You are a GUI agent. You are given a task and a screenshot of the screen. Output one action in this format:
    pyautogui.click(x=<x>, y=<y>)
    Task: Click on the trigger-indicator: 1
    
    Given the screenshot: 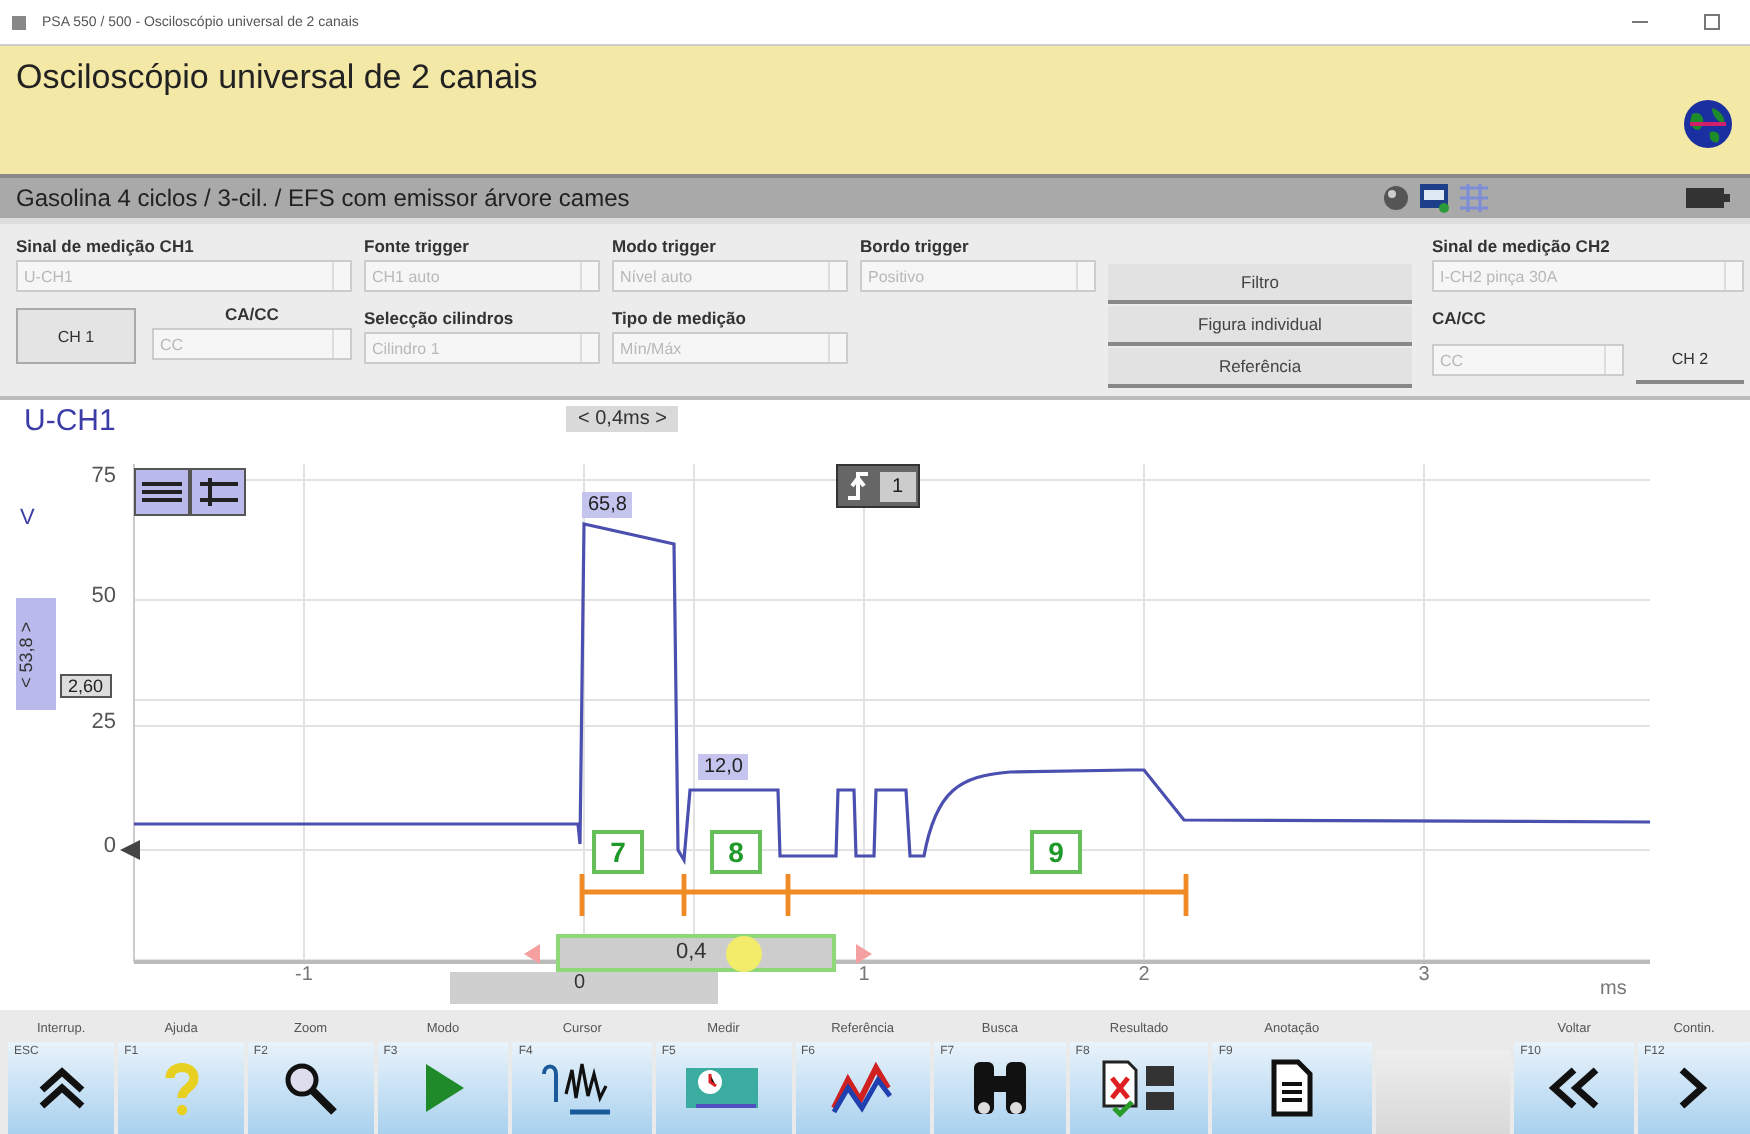 What is the action you would take?
    pyautogui.click(x=878, y=486)
    